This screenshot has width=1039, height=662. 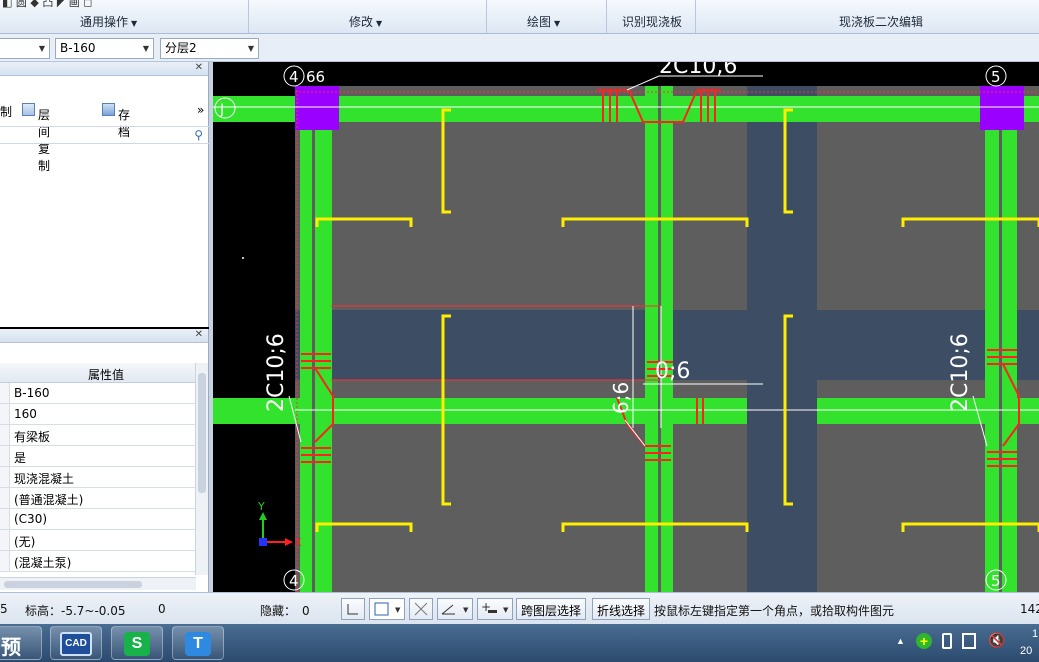 What do you see at coordinates (900, 641) in the screenshot?
I see `tray-expand-icon: ▲` at bounding box center [900, 641].